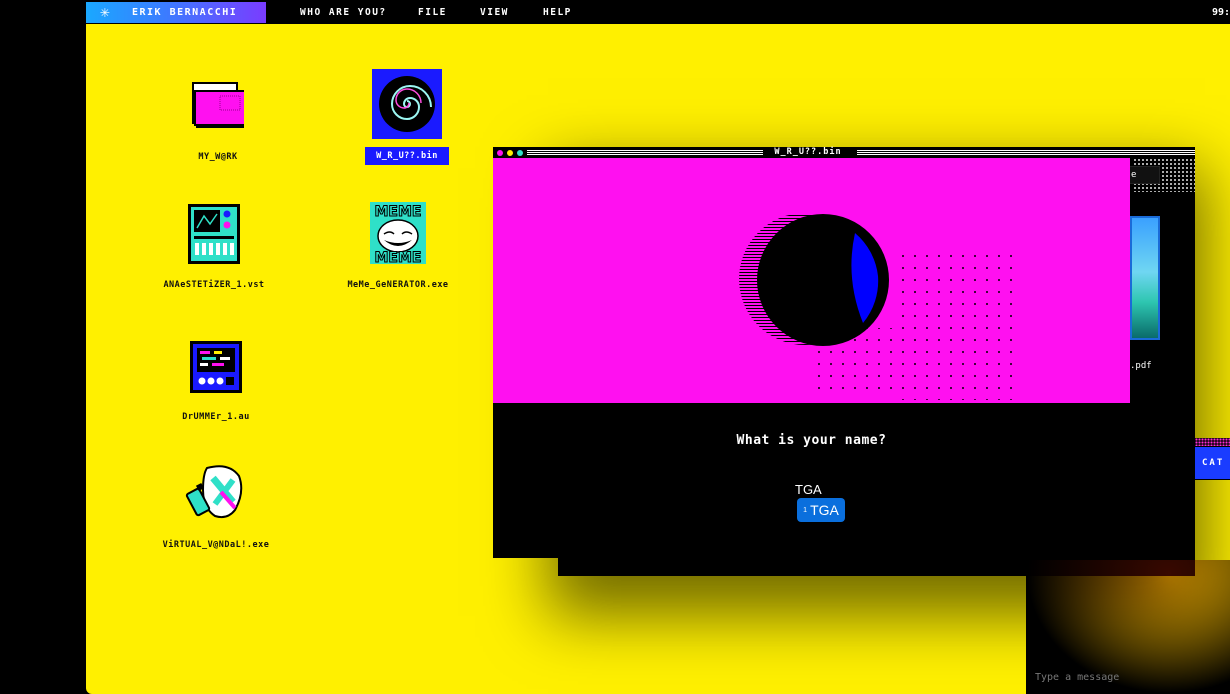  I want to click on suggestion-label: TGA, so click(824, 510).